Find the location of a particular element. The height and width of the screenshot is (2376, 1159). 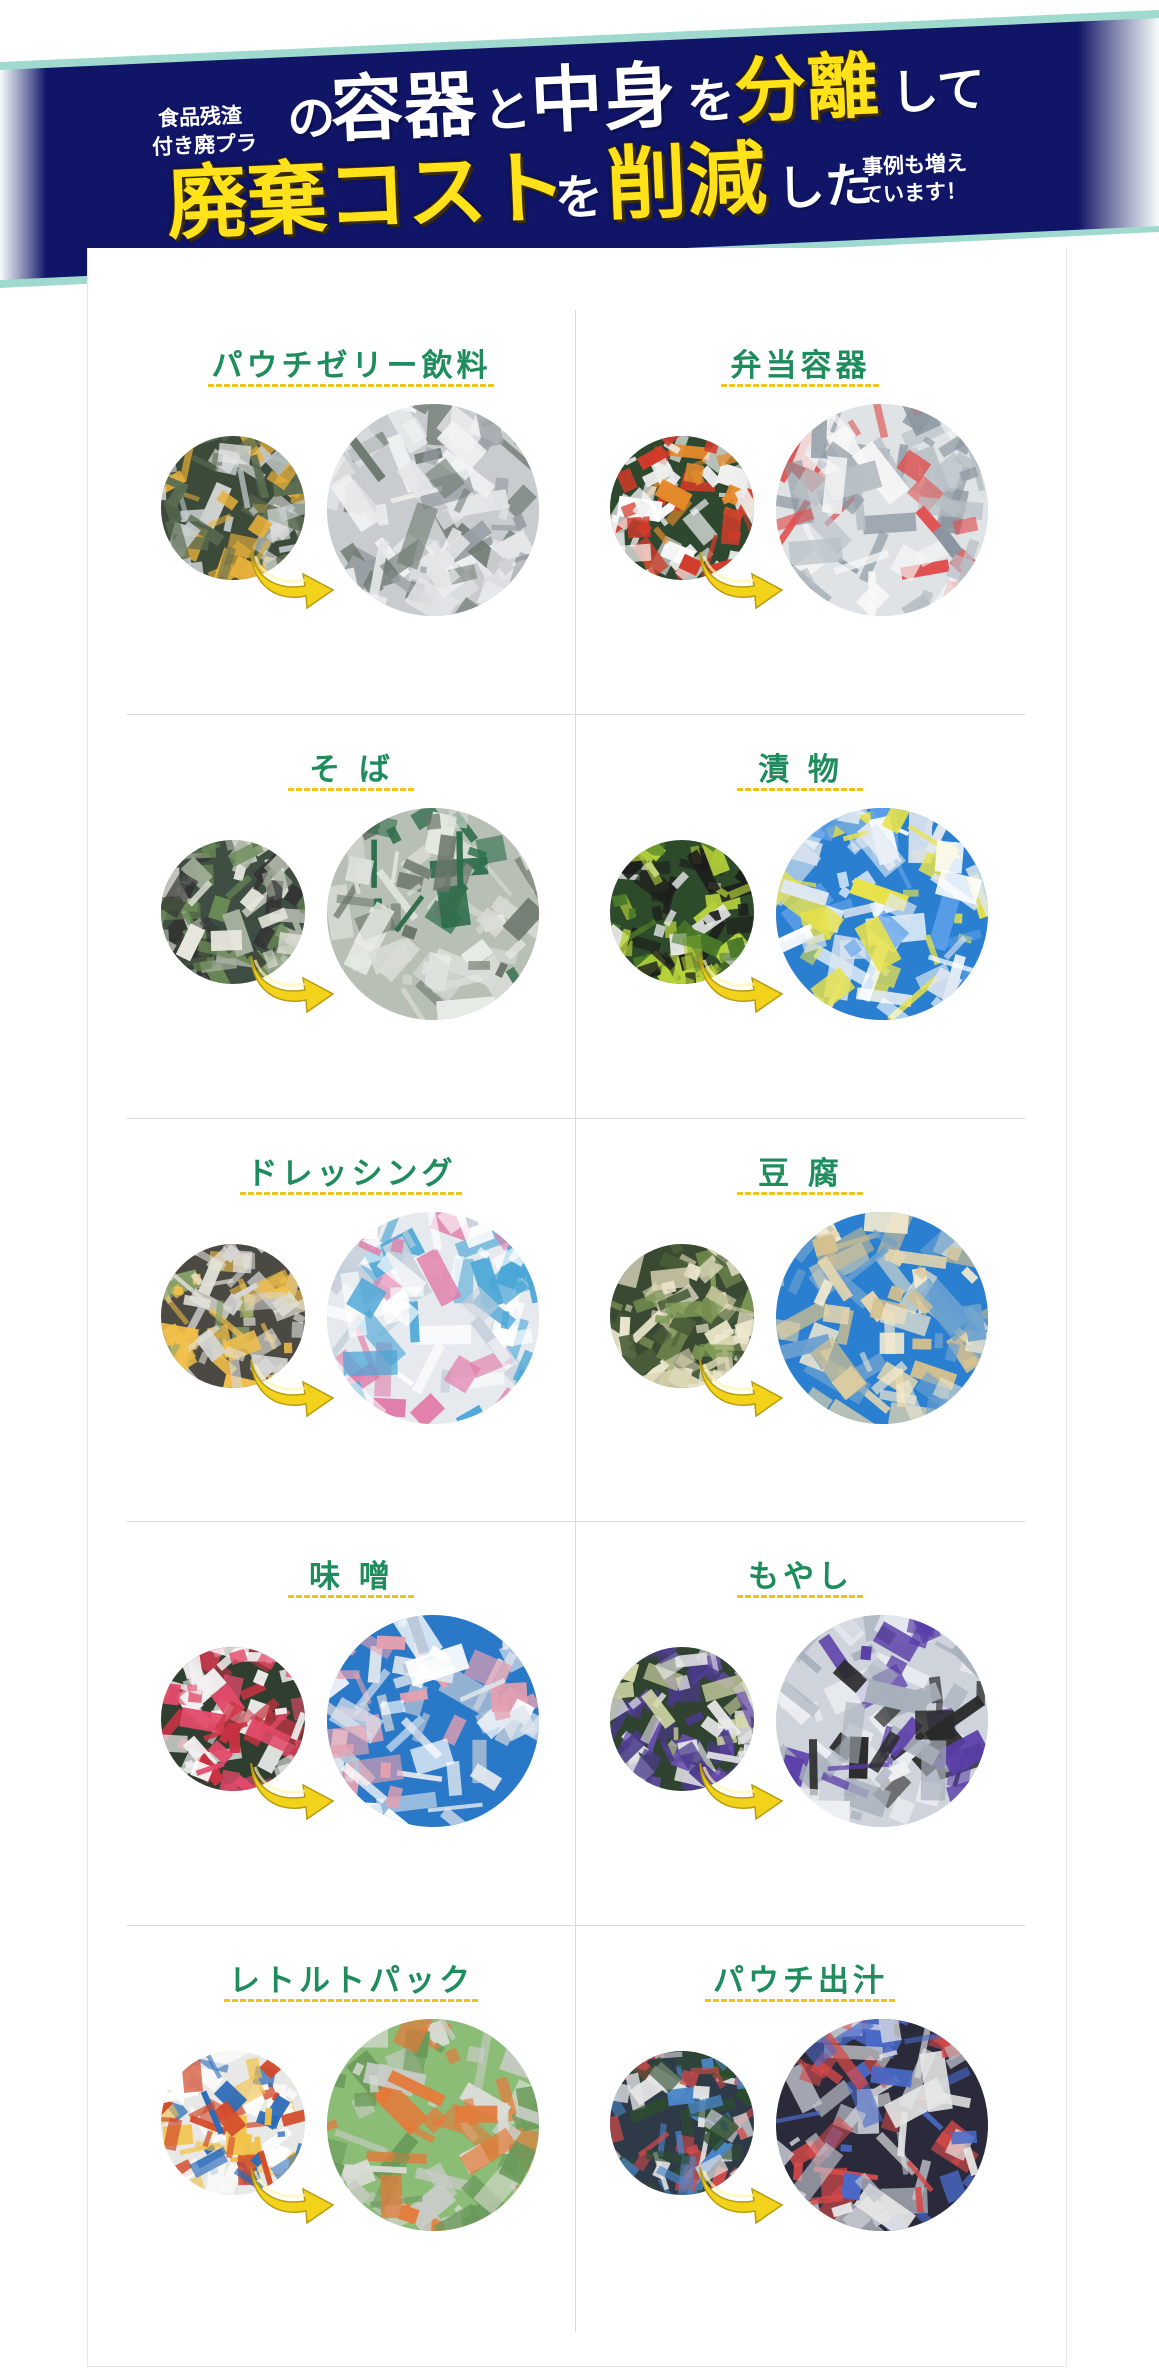

case-card: そ ば is located at coordinates (351, 916).